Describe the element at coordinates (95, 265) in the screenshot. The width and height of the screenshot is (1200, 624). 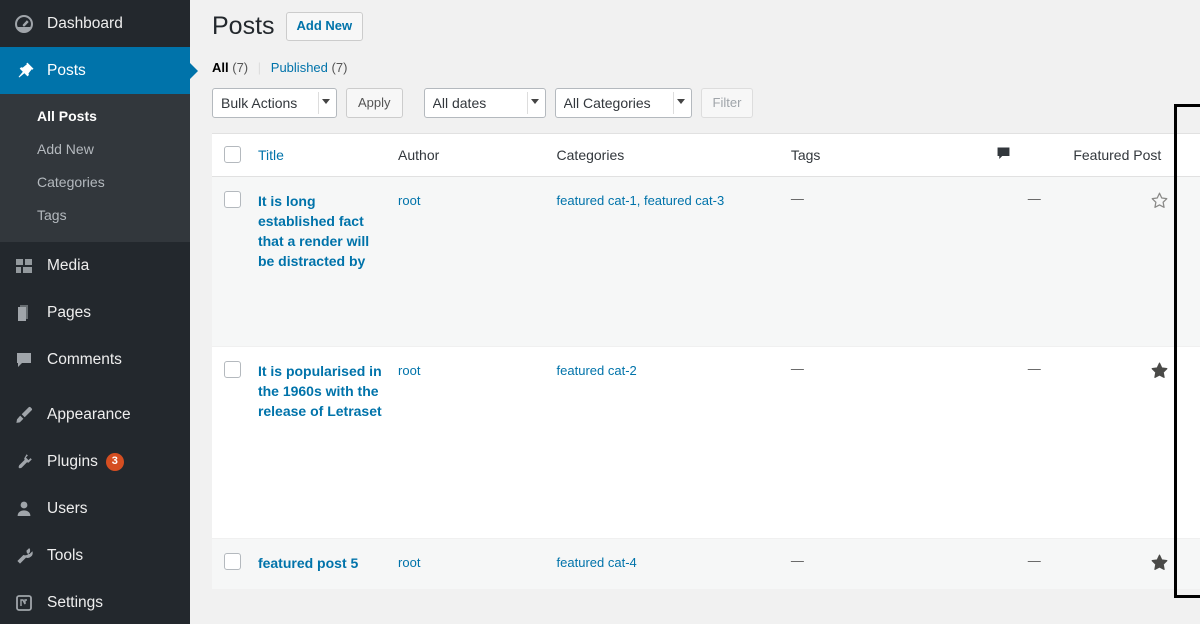
I see `sidebar-item-media: Media` at that location.